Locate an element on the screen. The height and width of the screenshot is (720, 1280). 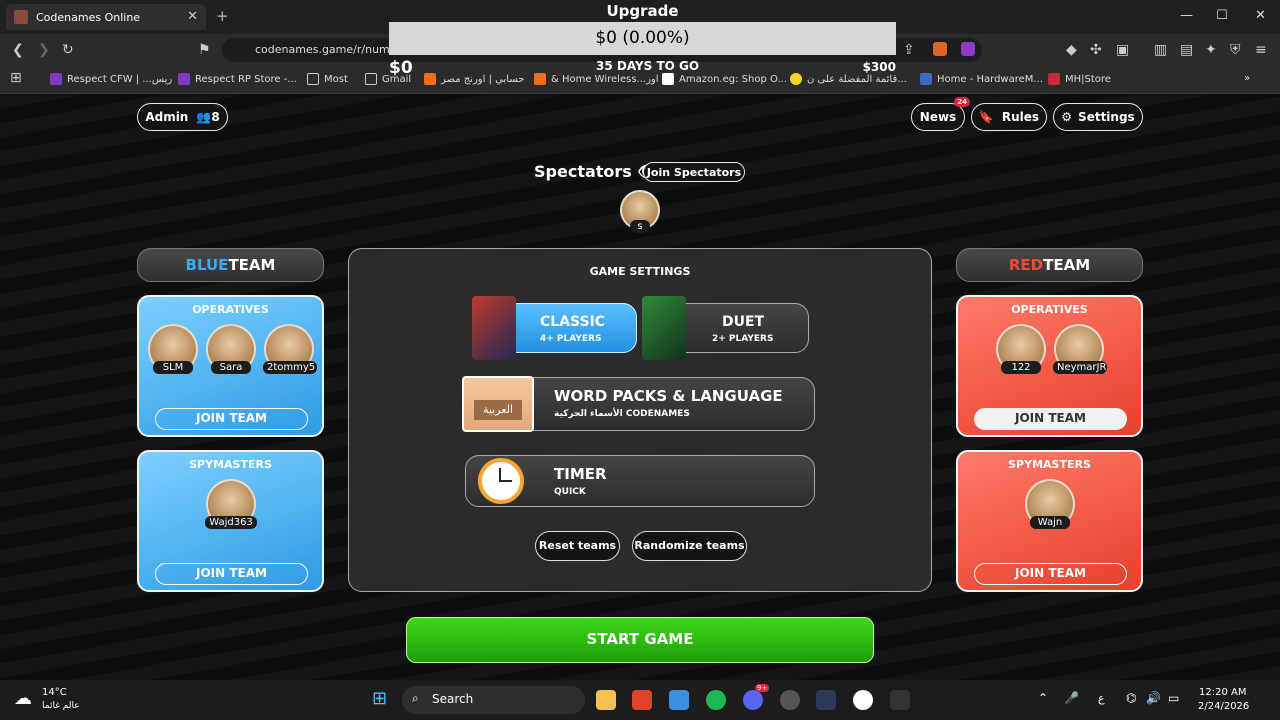
taskbar-search: ⌕ Search is located at coordinates (493, 700).